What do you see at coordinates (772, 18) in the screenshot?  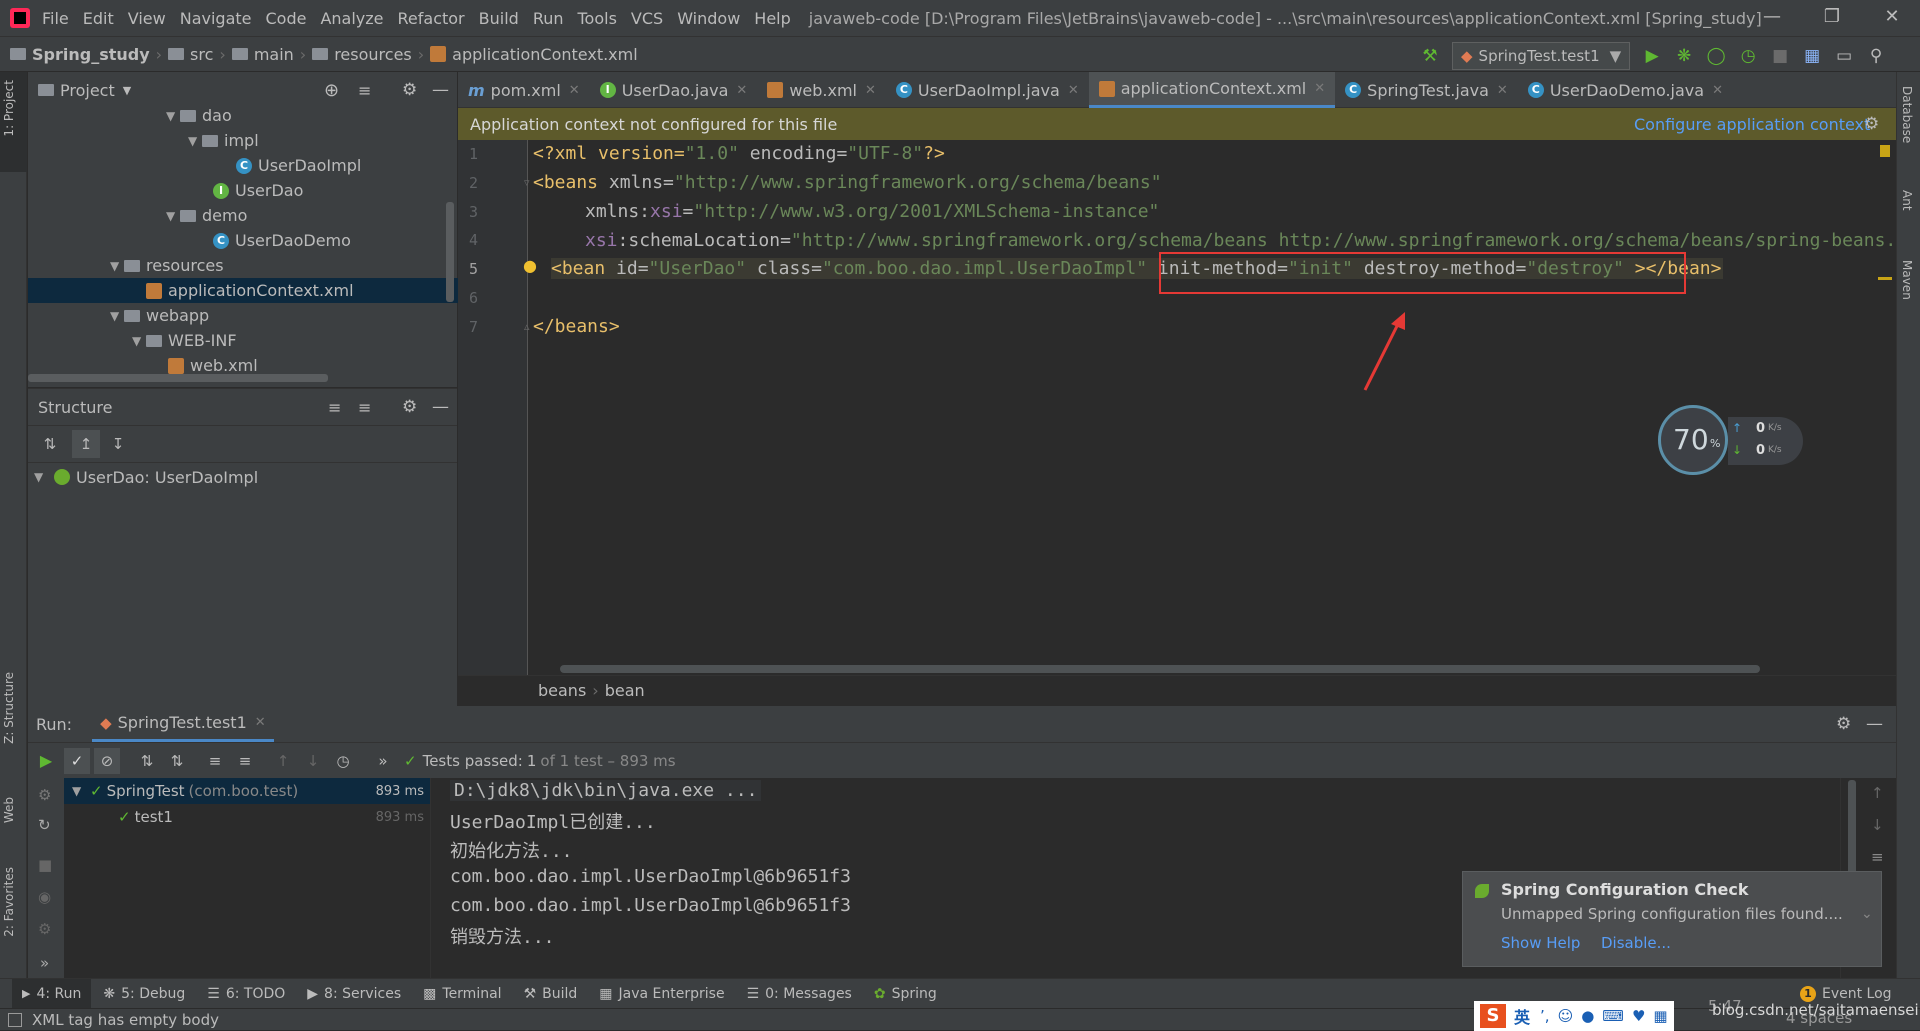 I see `menu-help: Help` at bounding box center [772, 18].